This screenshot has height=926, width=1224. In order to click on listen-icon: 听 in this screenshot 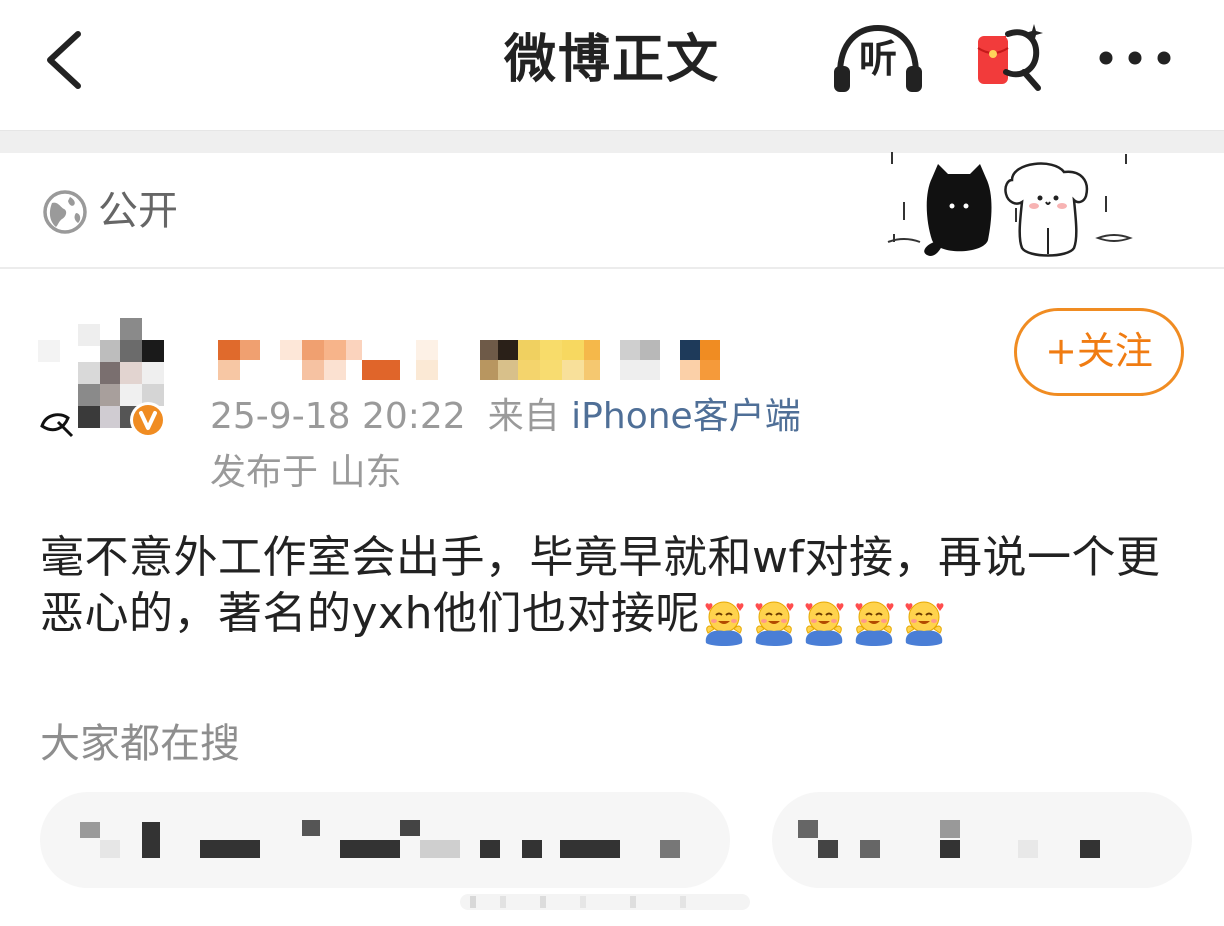, I will do `click(878, 60)`.